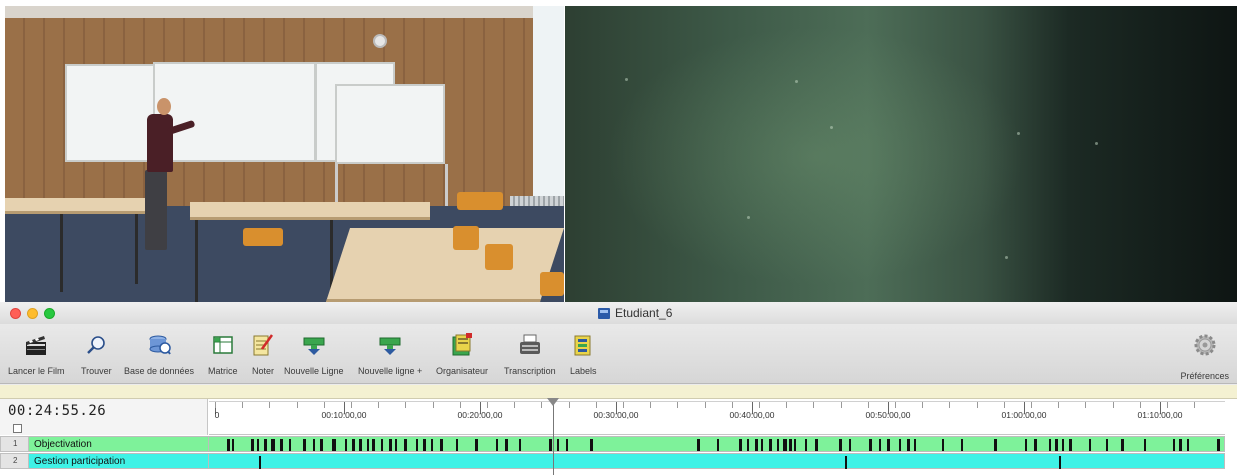 This screenshot has height=475, width=1237. What do you see at coordinates (96, 354) in the screenshot?
I see `find-button: Trouver` at bounding box center [96, 354].